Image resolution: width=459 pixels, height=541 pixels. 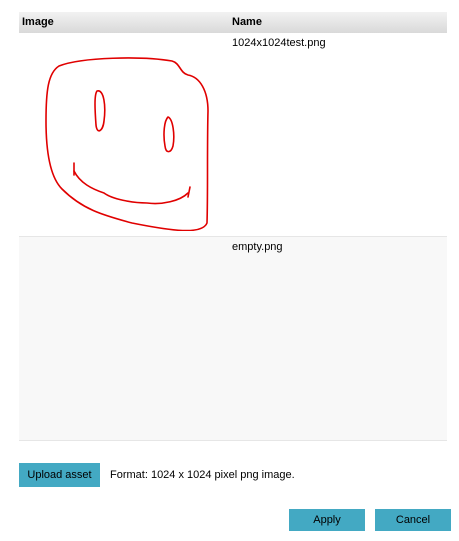 I want to click on asset-thumbnail-image, so click(x=127, y=144).